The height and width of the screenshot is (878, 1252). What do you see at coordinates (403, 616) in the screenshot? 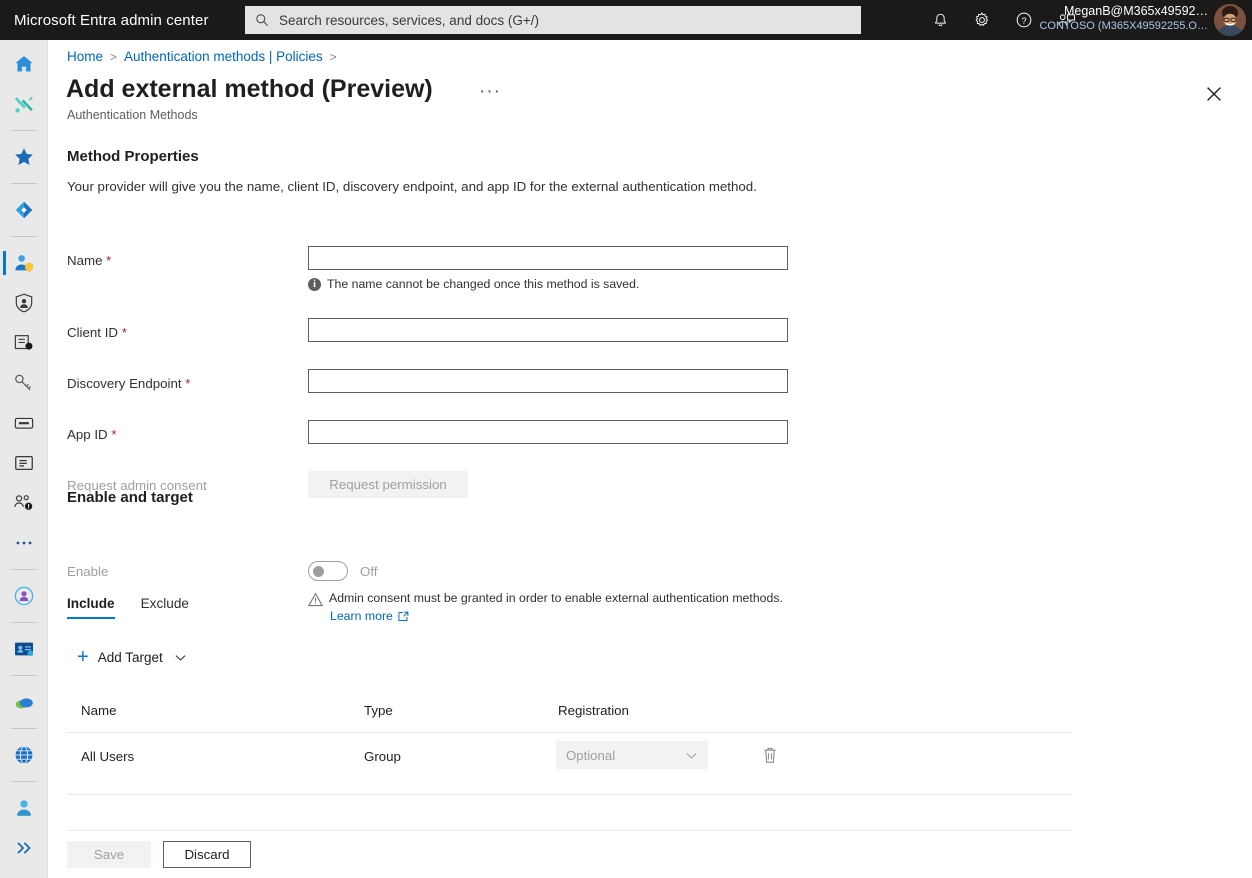
I see `external-link-icon` at bounding box center [403, 616].